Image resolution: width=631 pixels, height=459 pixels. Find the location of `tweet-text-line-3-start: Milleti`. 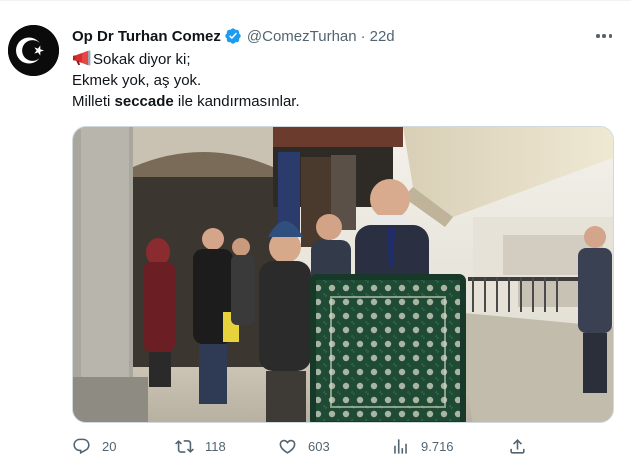

tweet-text-line-3-start: Milleti is located at coordinates (93, 101).